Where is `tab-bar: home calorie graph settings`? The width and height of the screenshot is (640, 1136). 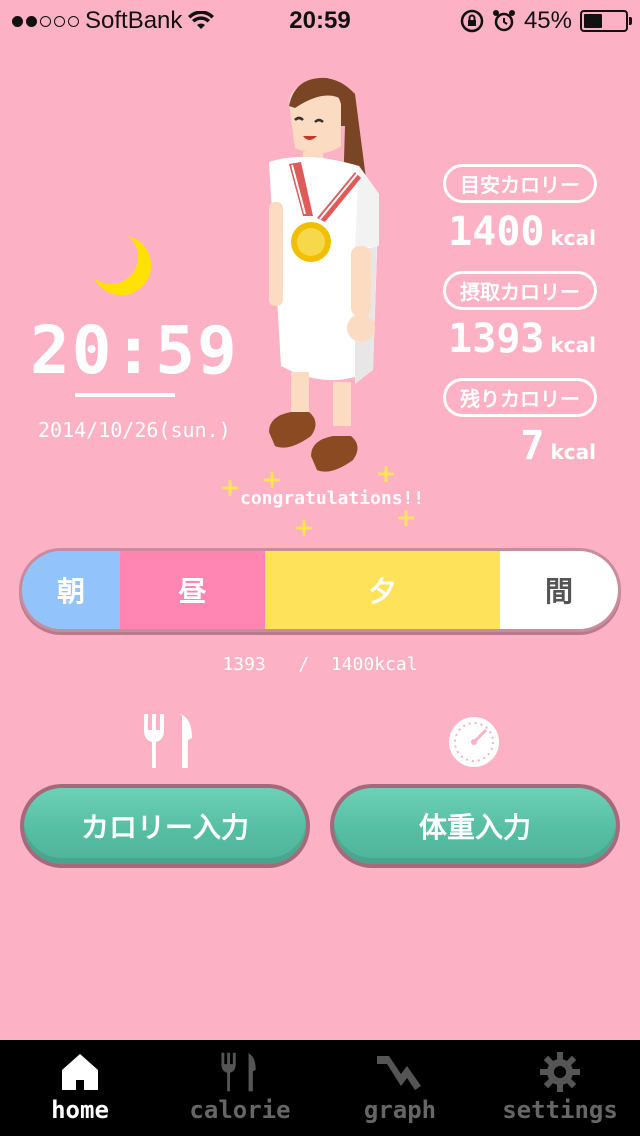 tab-bar: home calorie graph settings is located at coordinates (320, 1088).